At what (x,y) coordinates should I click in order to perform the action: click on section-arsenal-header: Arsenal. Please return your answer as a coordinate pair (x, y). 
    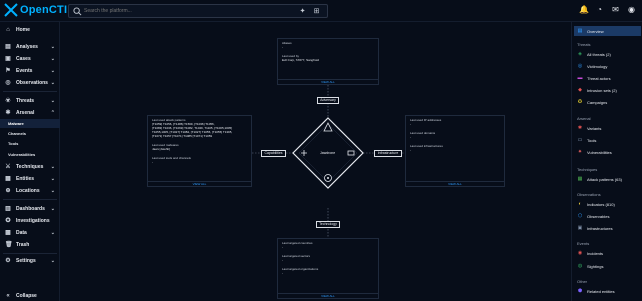
    Looking at the image, I should click on (584, 118).